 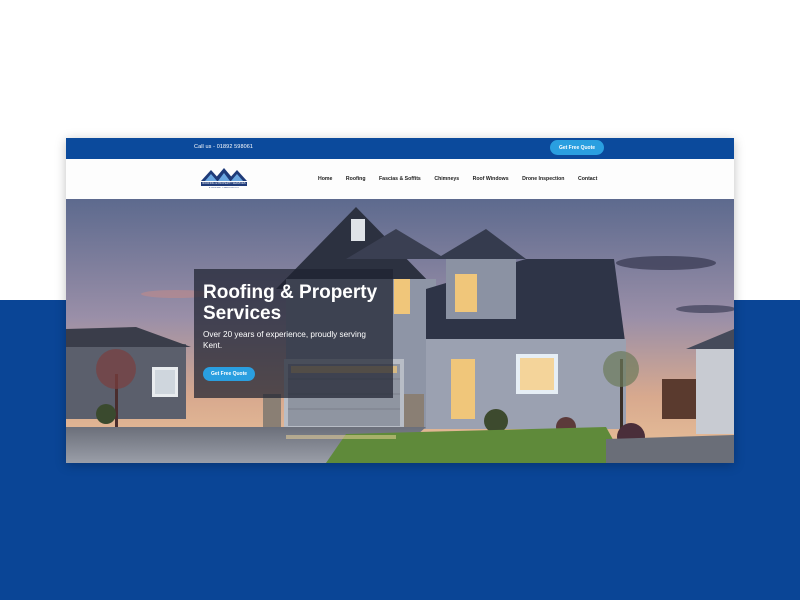 I want to click on nav-item-roofing: Roofing, so click(x=356, y=179).